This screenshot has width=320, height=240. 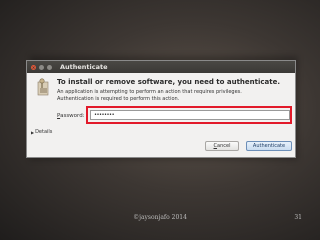 I want to click on password-label: Password:, so click(x=71, y=116).